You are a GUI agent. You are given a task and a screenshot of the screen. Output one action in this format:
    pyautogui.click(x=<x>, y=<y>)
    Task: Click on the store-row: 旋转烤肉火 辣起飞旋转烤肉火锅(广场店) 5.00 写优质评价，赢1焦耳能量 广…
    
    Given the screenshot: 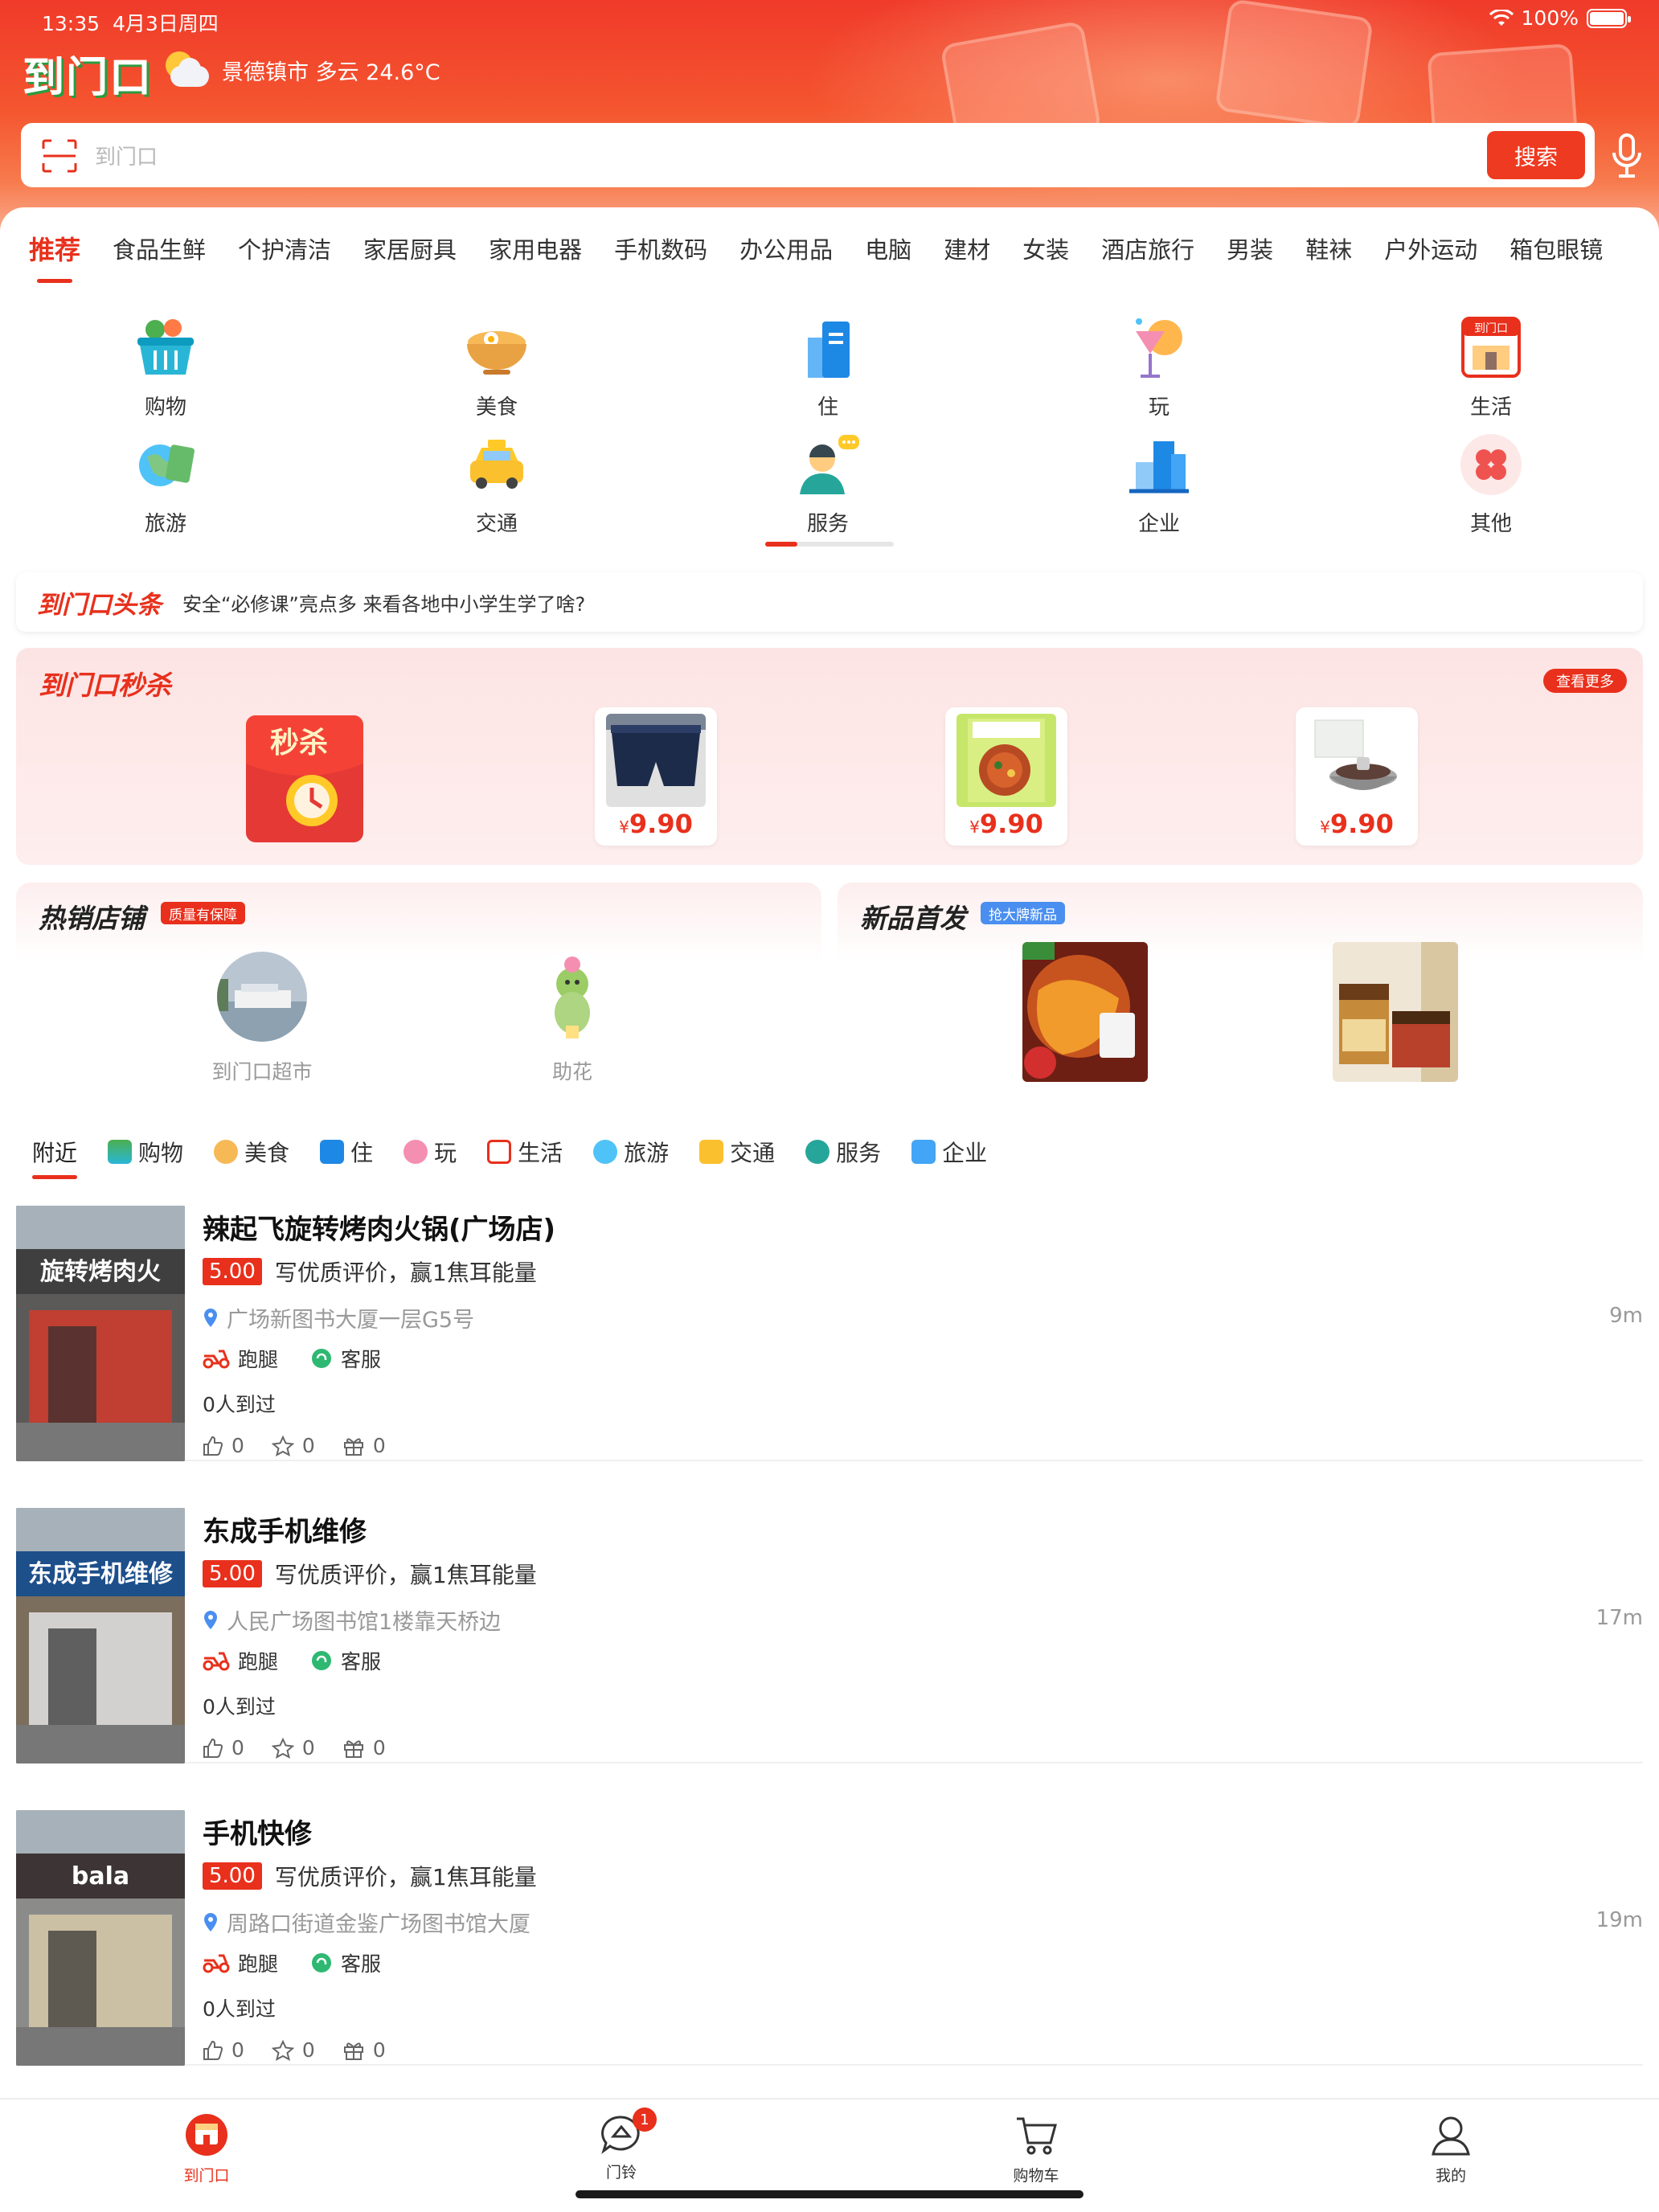 What is the action you would take?
    pyautogui.click(x=829, y=1333)
    